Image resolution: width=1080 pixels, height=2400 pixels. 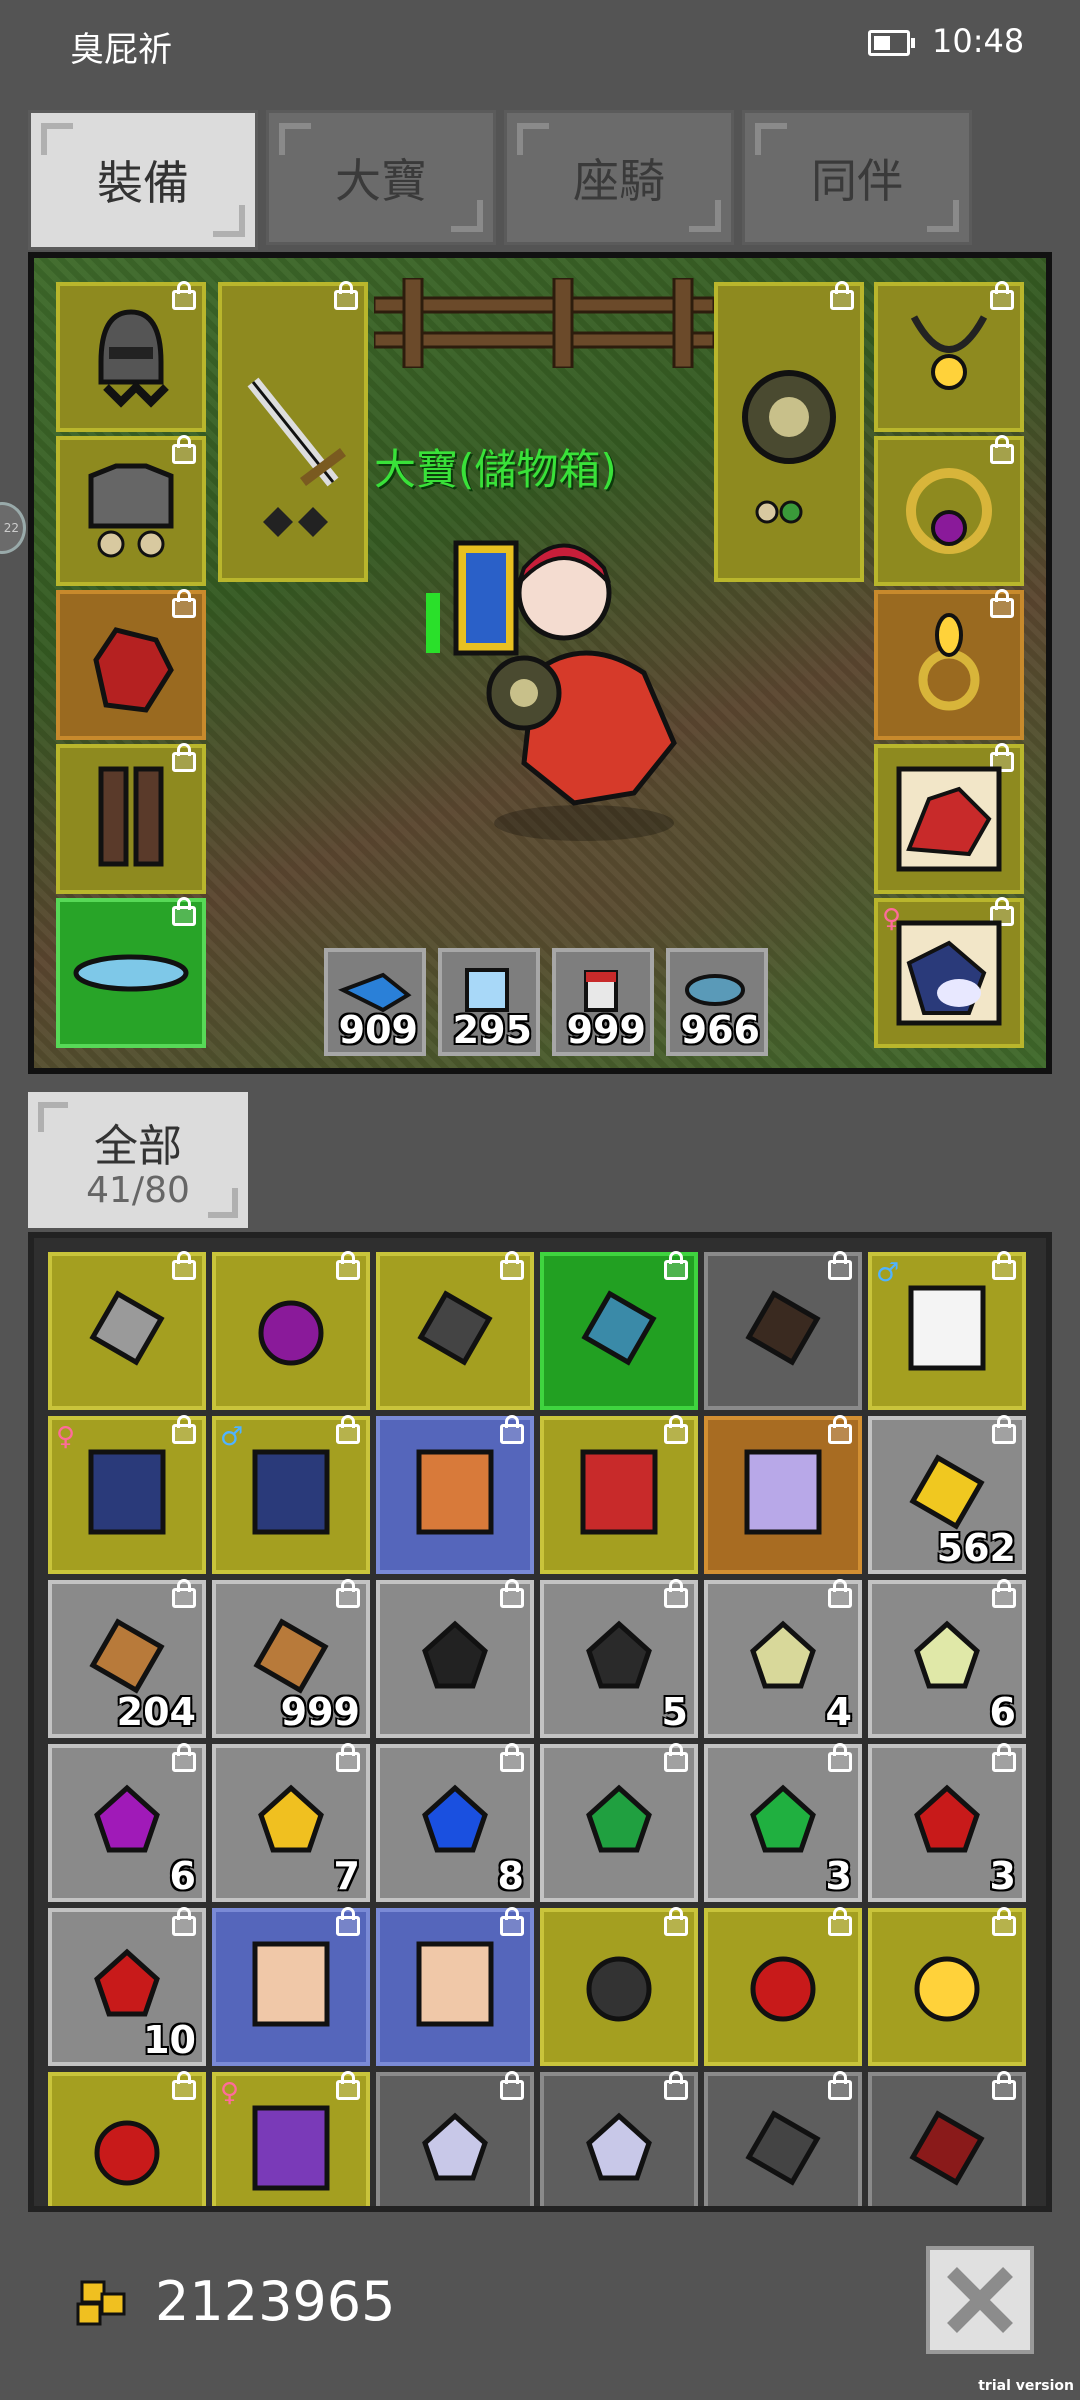 What do you see at coordinates (783, 2148) in the screenshot?
I see `scythe-icon` at bounding box center [783, 2148].